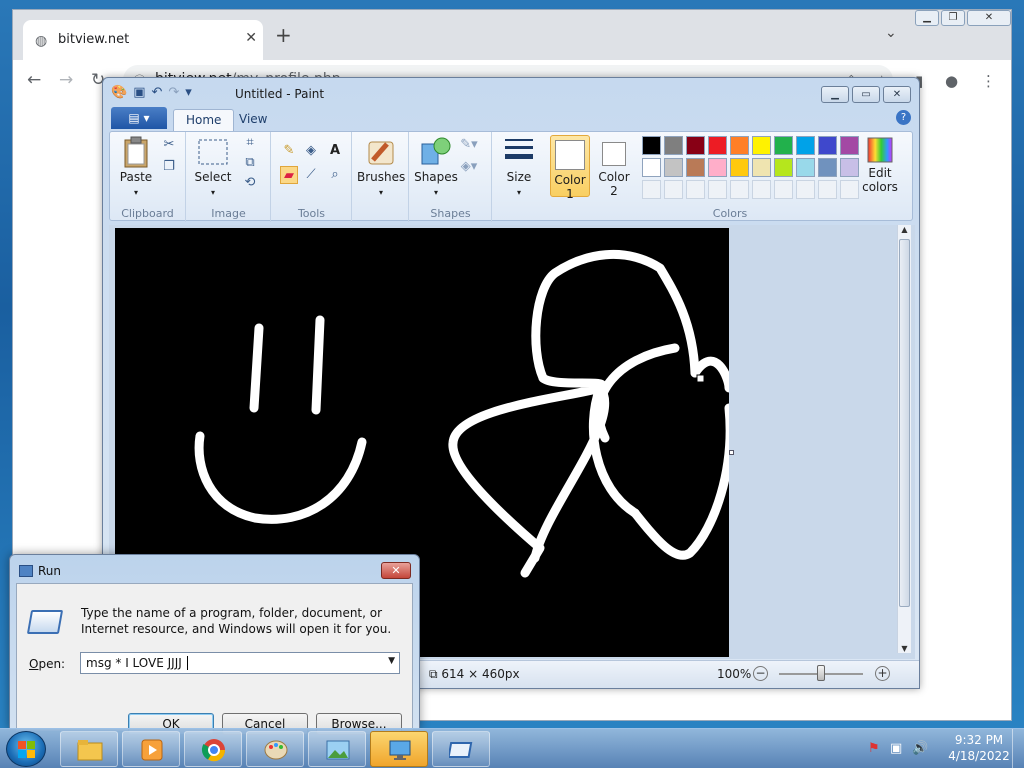 The width and height of the screenshot is (1024, 768). Describe the element at coordinates (139, 118) in the screenshot. I see `paint-menu-button: ▤ ▾` at that location.